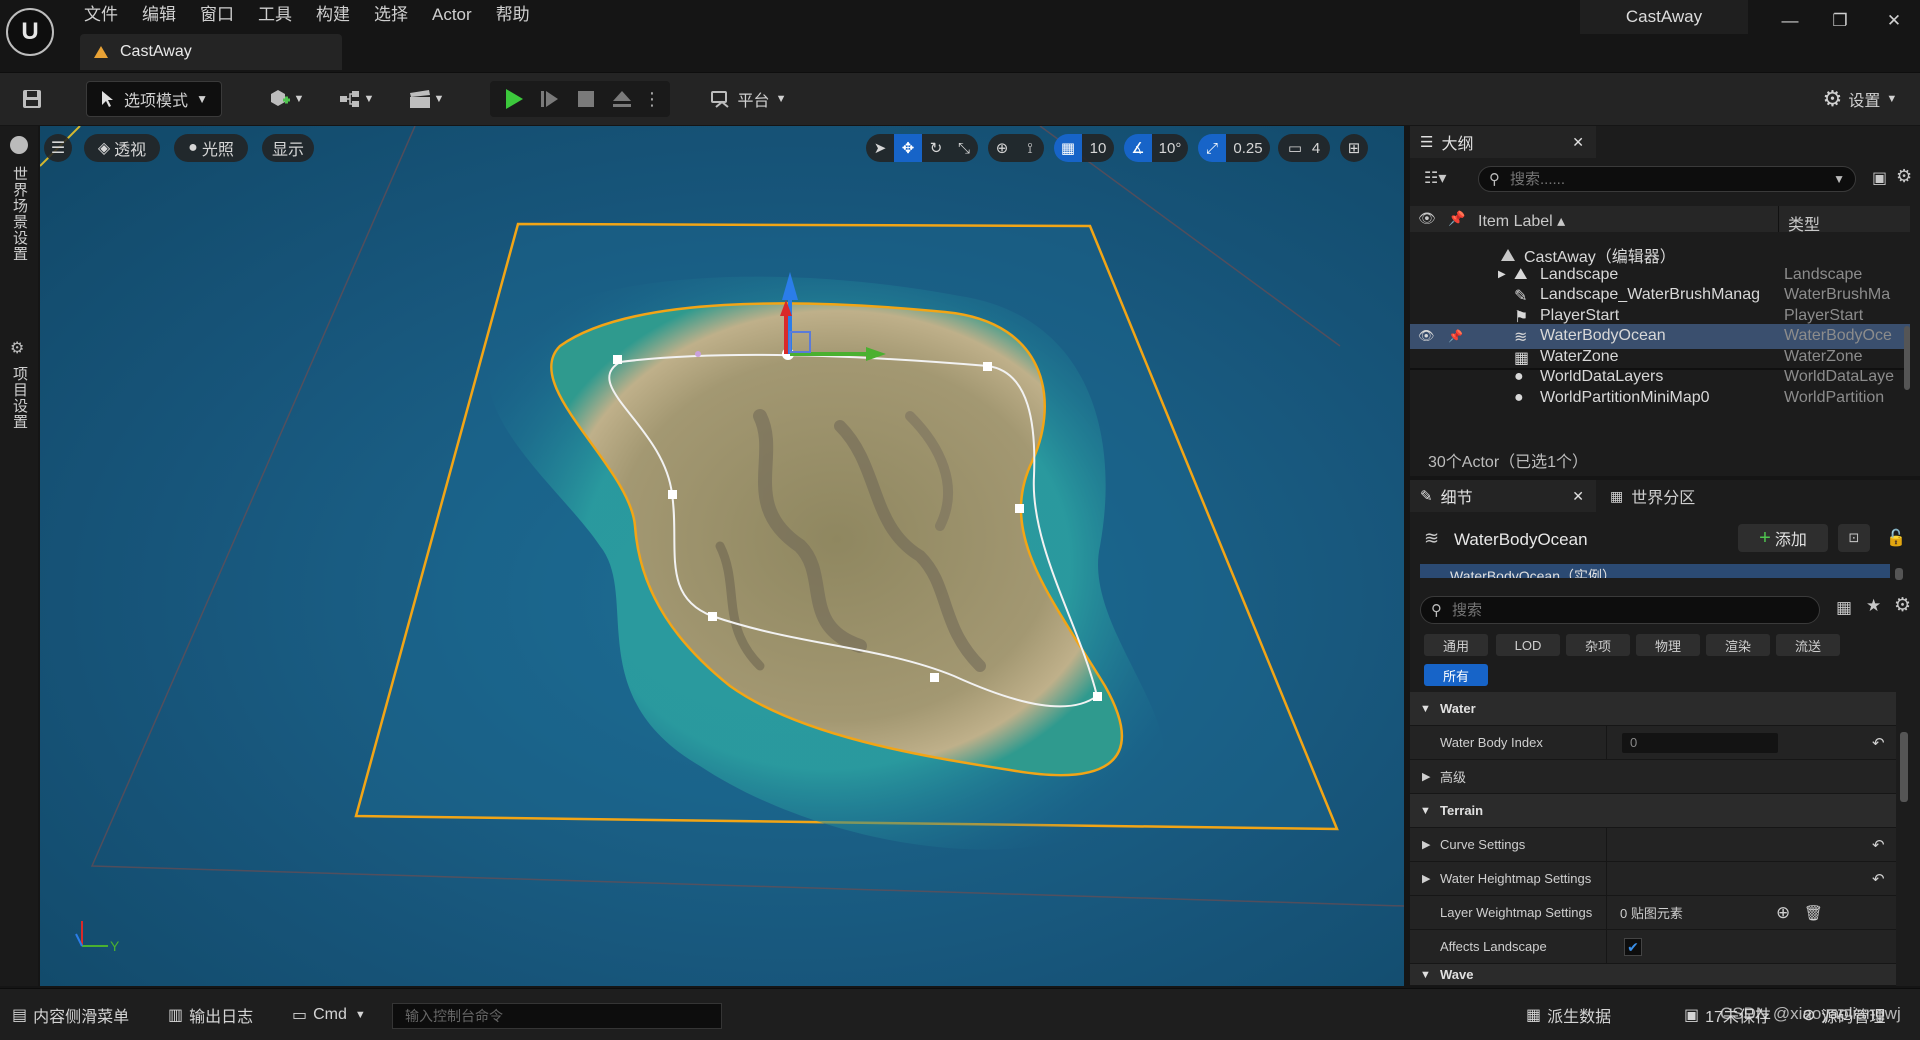 Image resolution: width=1920 pixels, height=1040 pixels. What do you see at coordinates (1896, 538) in the screenshot?
I see `lock-icon: 🔓` at bounding box center [1896, 538].